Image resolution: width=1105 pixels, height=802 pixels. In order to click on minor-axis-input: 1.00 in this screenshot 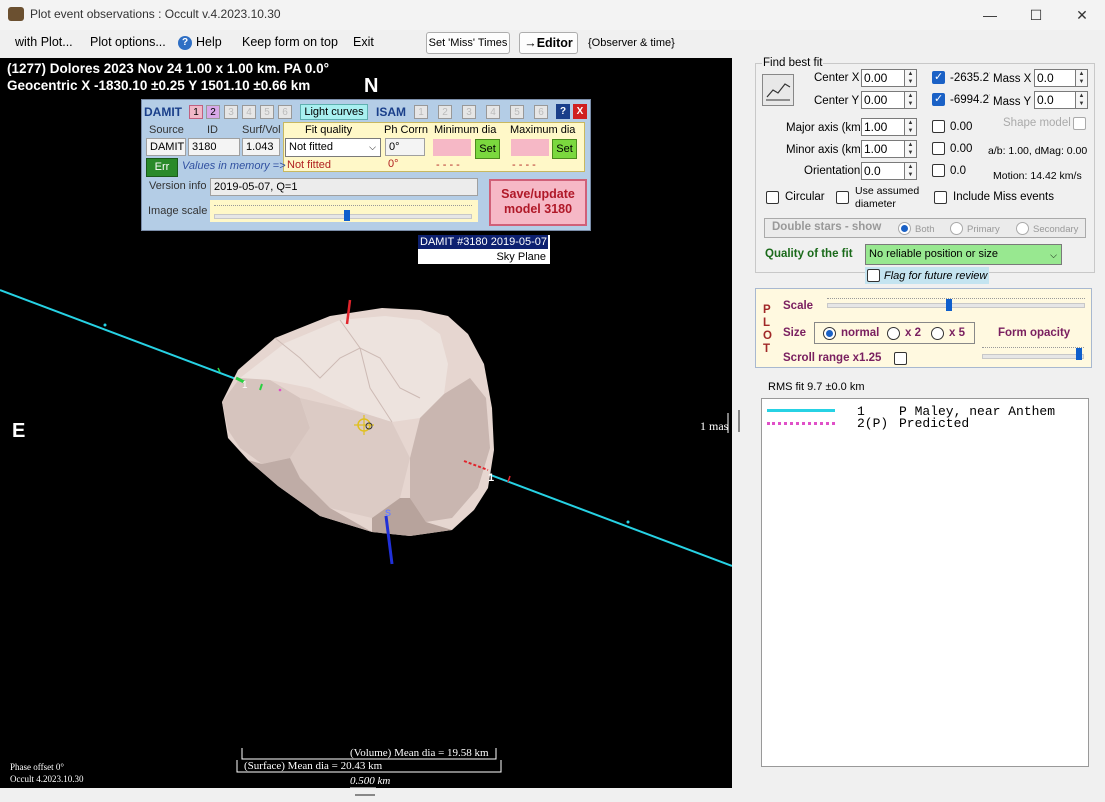, I will do `click(883, 149)`.